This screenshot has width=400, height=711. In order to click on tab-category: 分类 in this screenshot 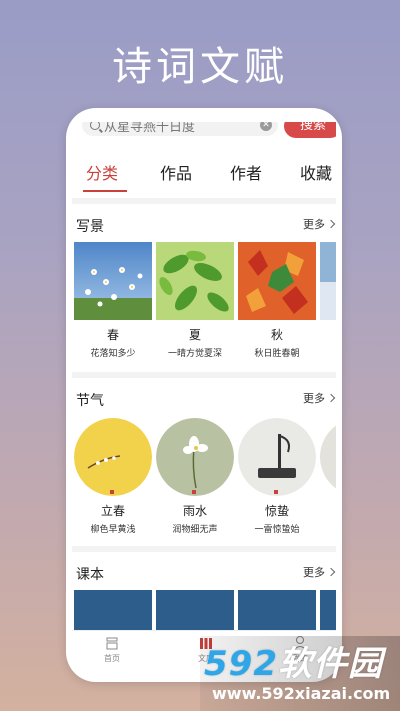, I will do `click(102, 172)`.